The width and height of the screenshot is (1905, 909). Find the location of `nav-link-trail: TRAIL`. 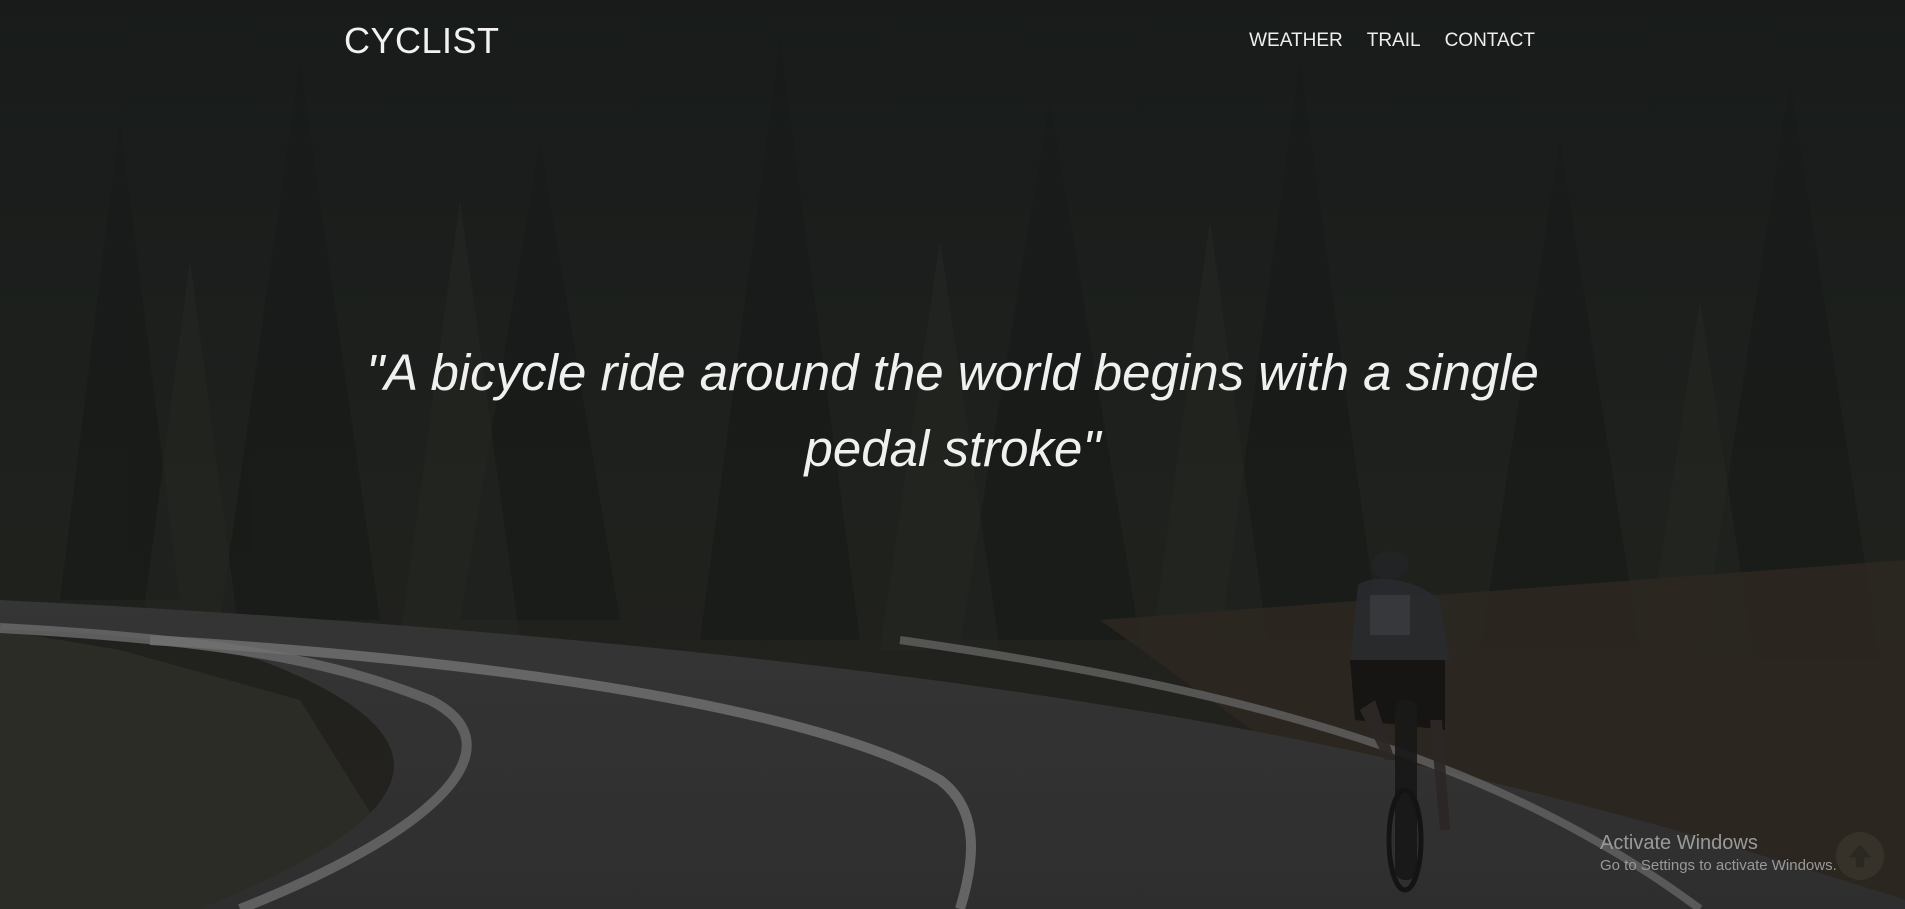

nav-link-trail: TRAIL is located at coordinates (1394, 41).